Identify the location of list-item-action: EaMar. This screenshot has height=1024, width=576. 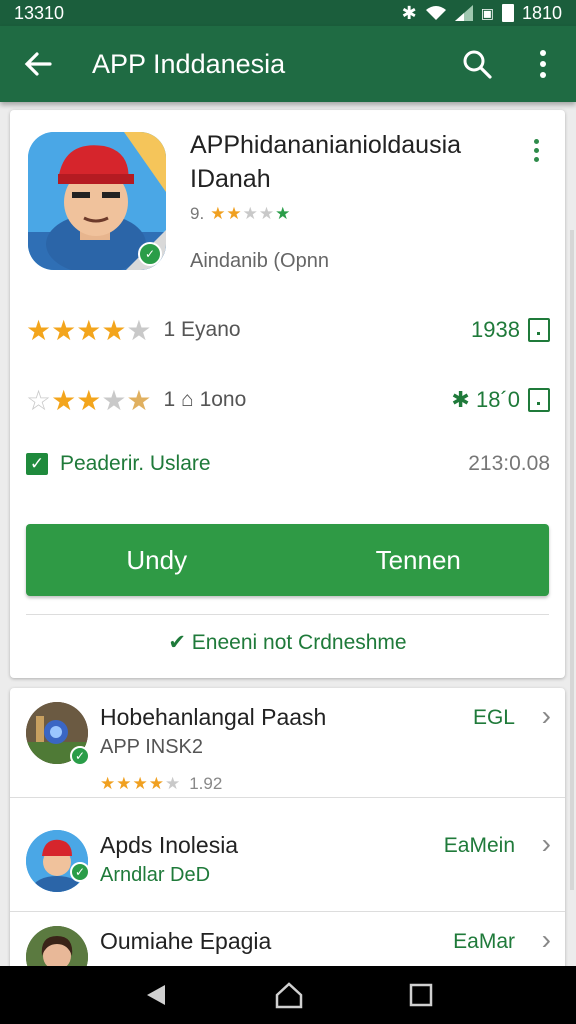
(484, 942).